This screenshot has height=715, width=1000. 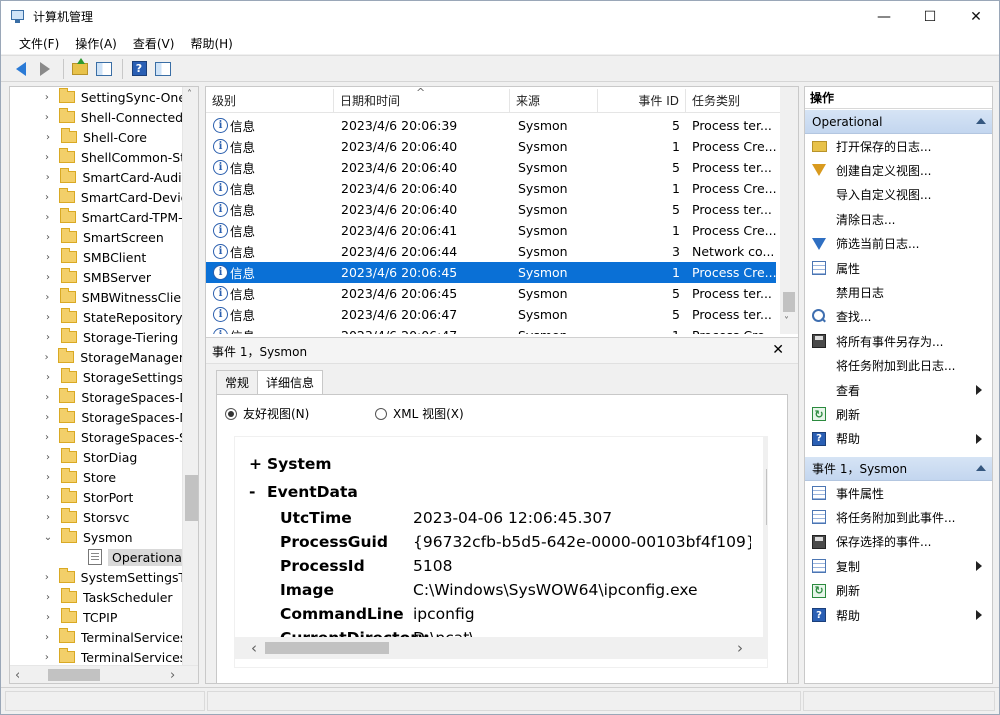 I want to click on scroll-down-arrow: ˅, so click(x=786, y=321).